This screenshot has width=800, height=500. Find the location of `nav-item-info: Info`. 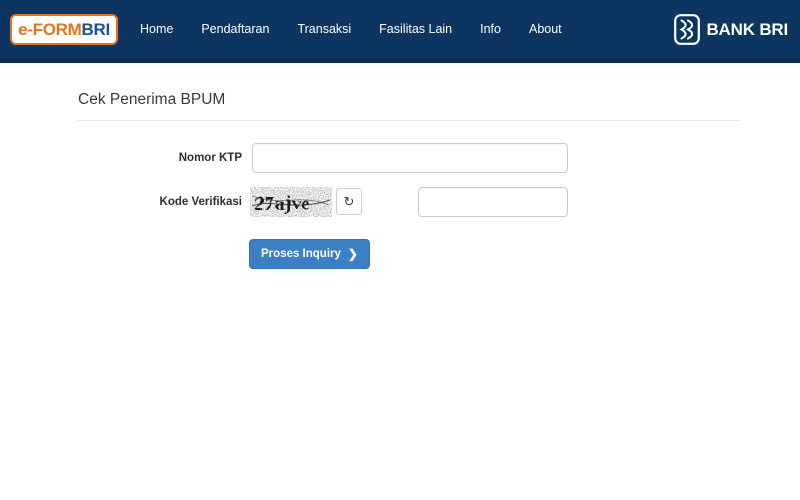

nav-item-info: Info is located at coordinates (490, 29).